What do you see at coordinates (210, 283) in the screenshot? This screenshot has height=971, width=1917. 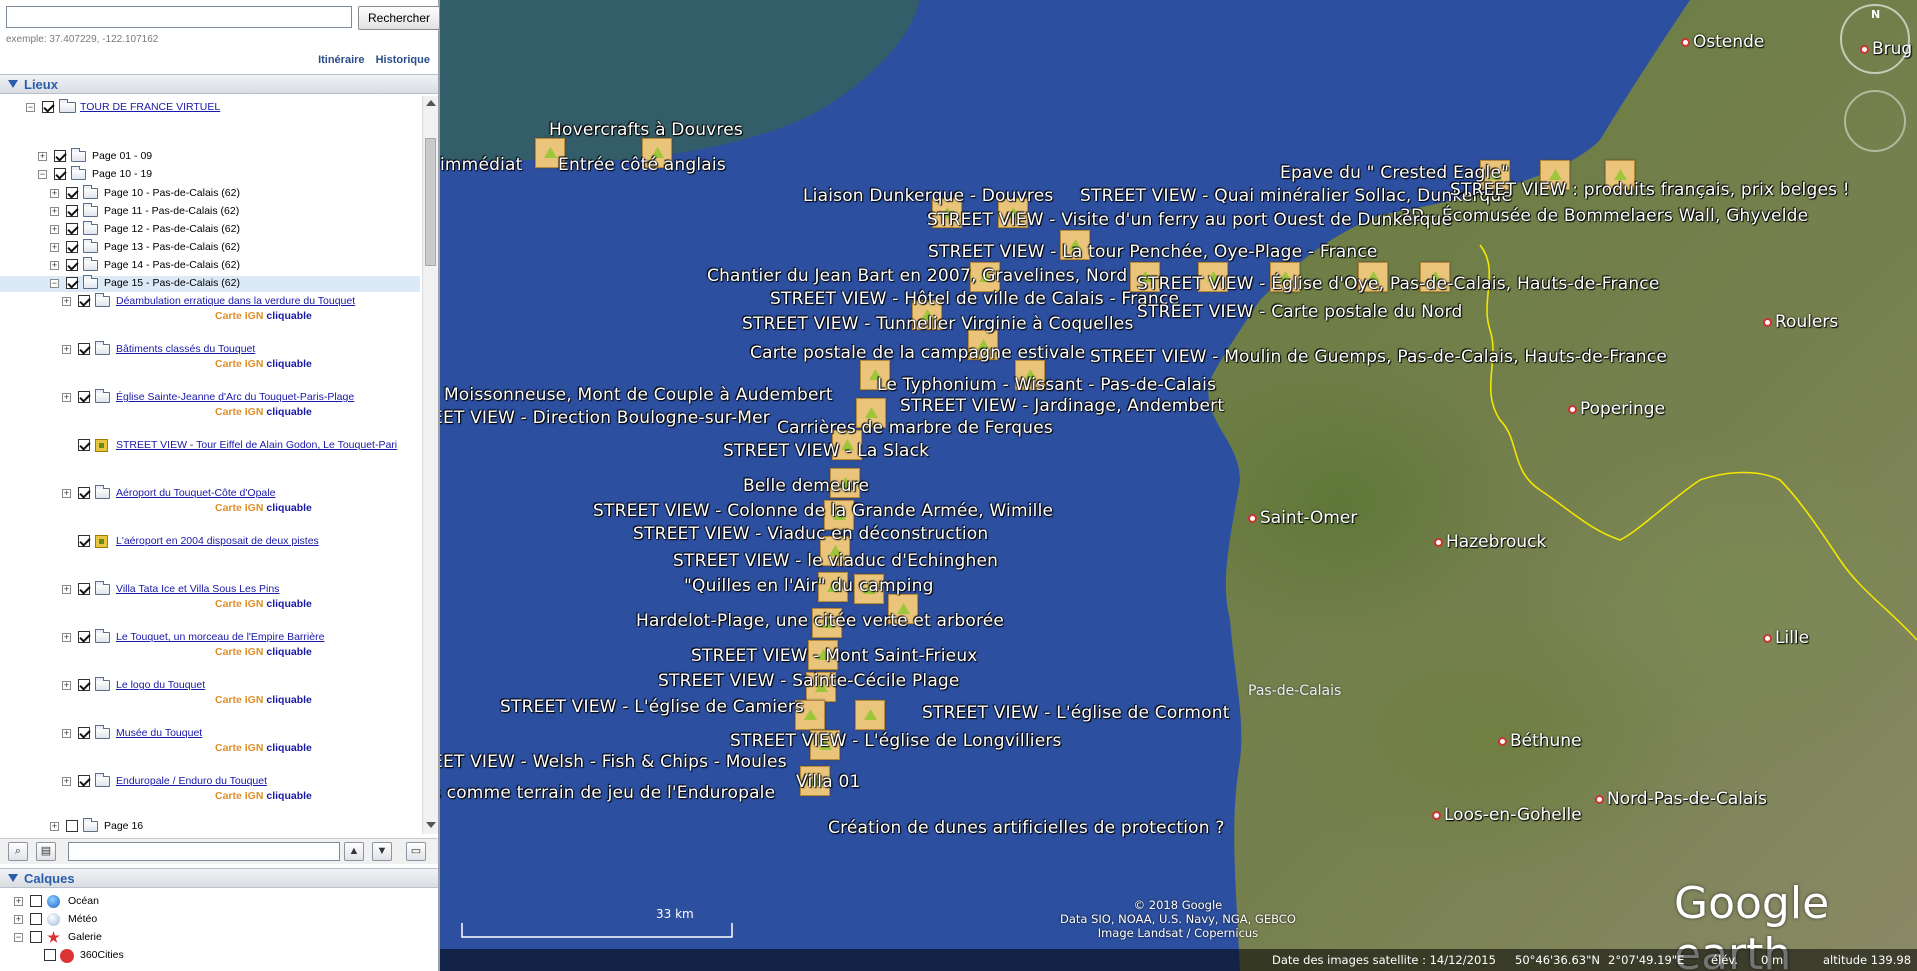 I see `tree-subpage: − Page 15 - Pas-de-Calais (62)` at bounding box center [210, 283].